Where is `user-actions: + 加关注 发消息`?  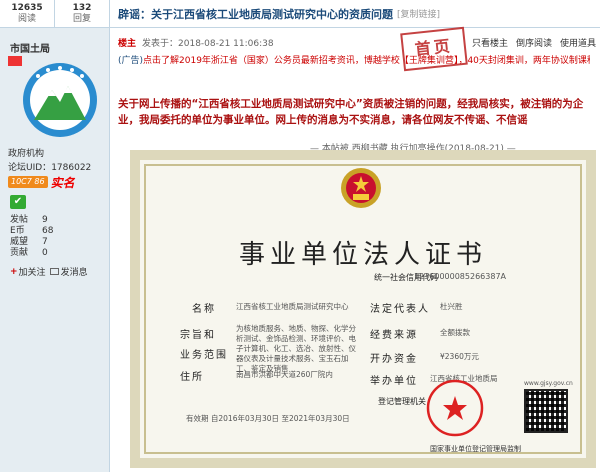
user-actions: + 加关注 发消息 is located at coordinates (49, 272).